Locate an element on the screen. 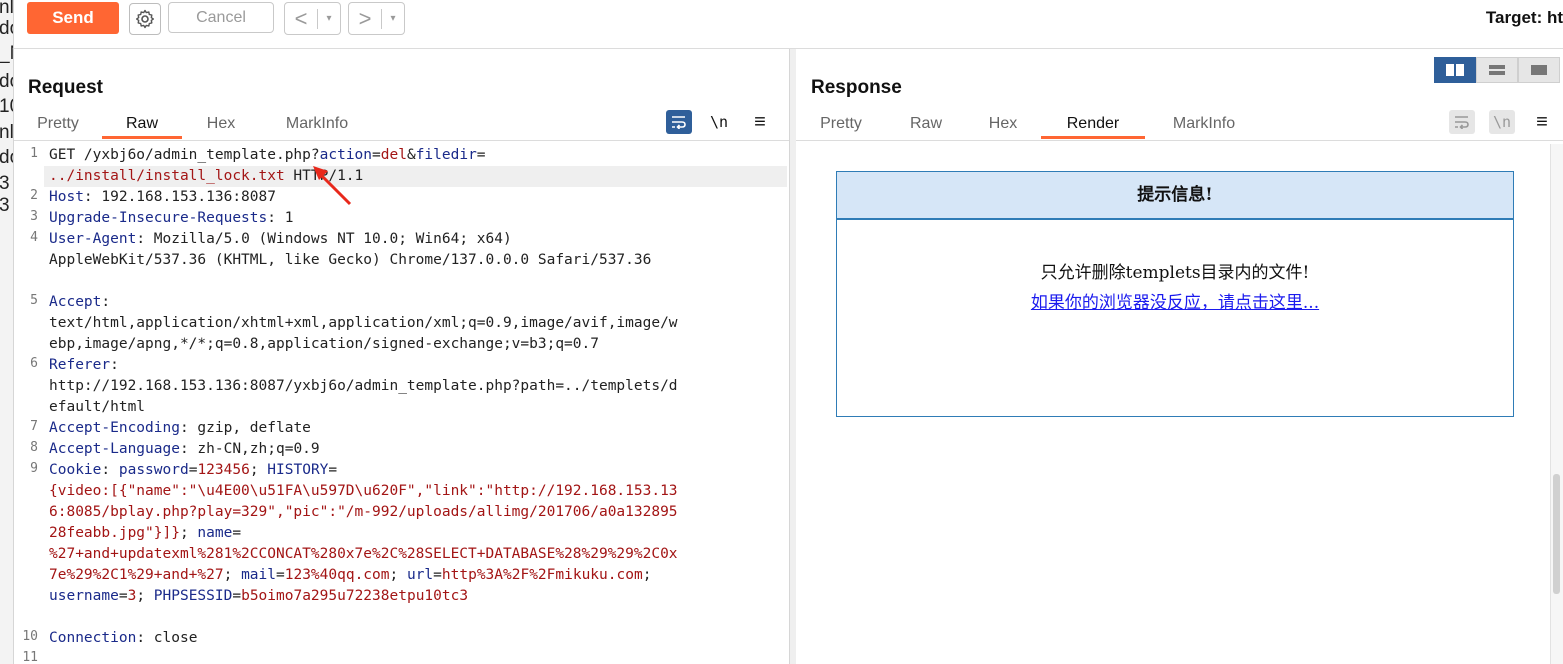 The height and width of the screenshot is (664, 1563). code-line: Upgrade-Insecure-Requests: 1 is located at coordinates (171, 218).